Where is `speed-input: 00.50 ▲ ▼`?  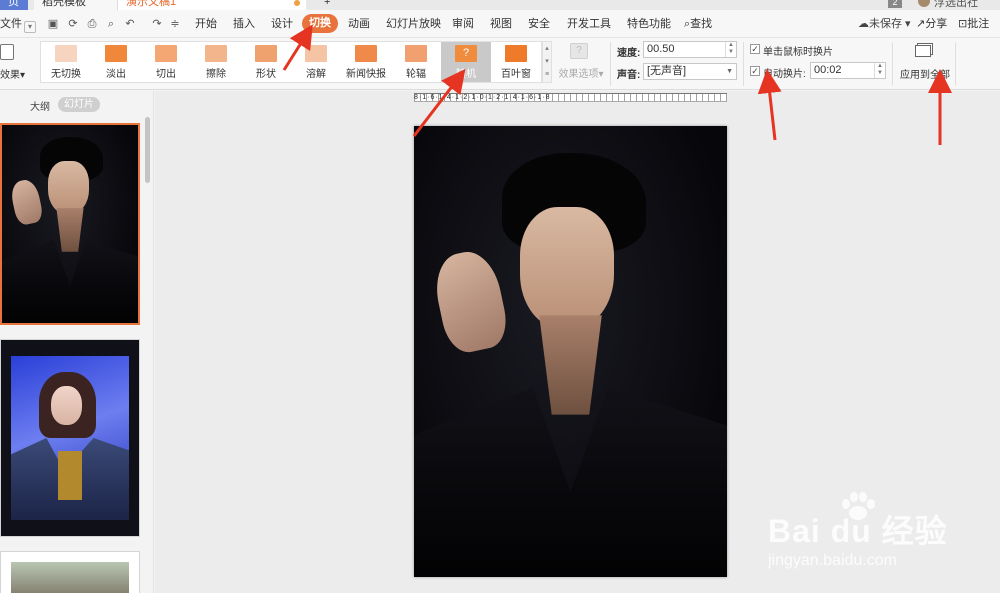
speed-input: 00.50 ▲ ▼ is located at coordinates (690, 49).